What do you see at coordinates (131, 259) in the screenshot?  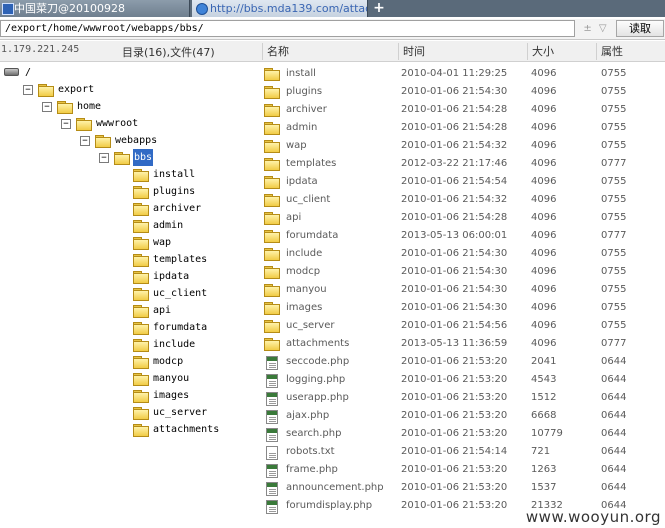 I see `tree-item: templates` at bounding box center [131, 259].